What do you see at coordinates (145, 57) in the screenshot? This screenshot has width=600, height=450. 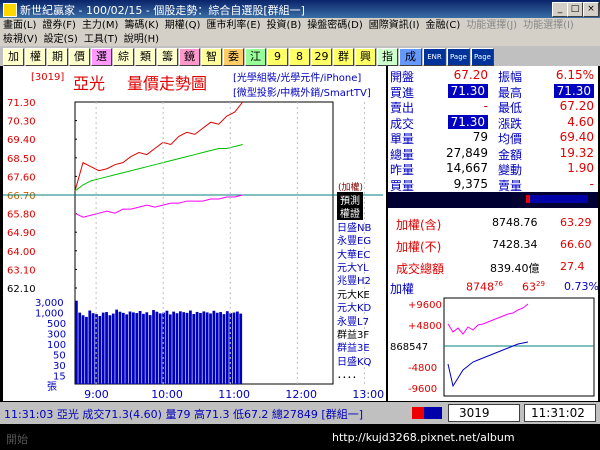 I see `toolbar-button: 類` at bounding box center [145, 57].